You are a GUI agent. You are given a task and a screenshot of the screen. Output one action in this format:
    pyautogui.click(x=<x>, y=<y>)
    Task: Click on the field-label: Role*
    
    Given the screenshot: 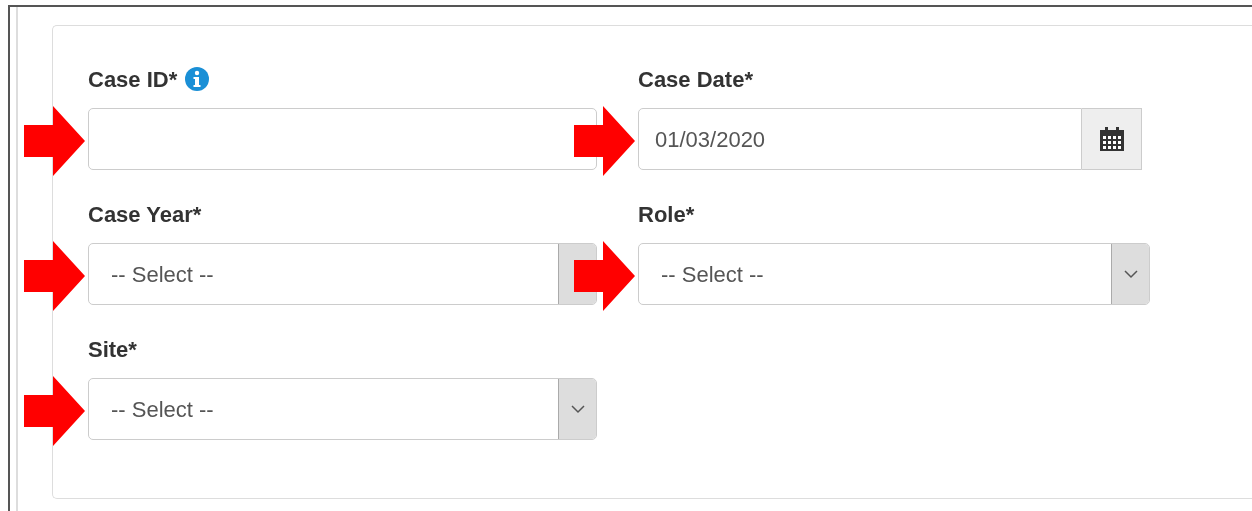 What is the action you would take?
    pyautogui.click(x=666, y=214)
    